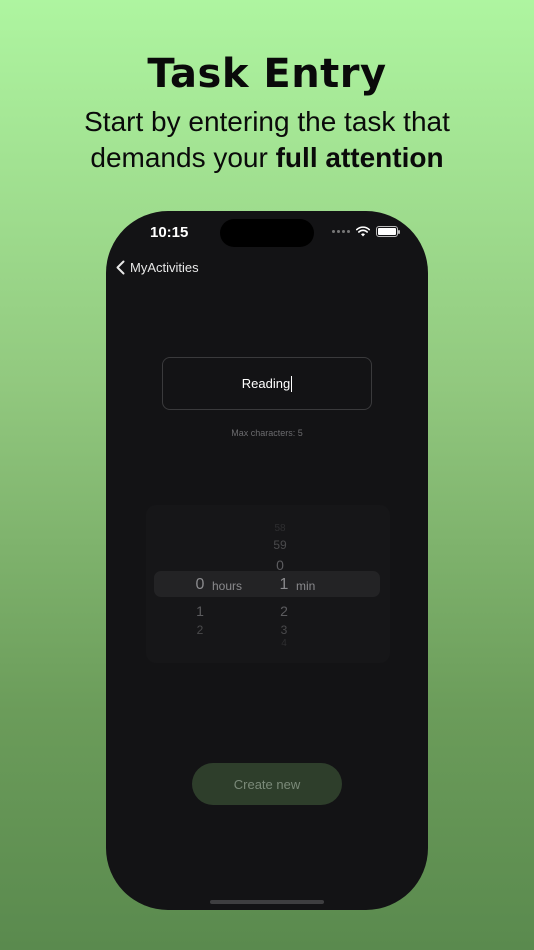 This screenshot has height=950, width=534. I want to click on minutes-option: 4, so click(284, 642).